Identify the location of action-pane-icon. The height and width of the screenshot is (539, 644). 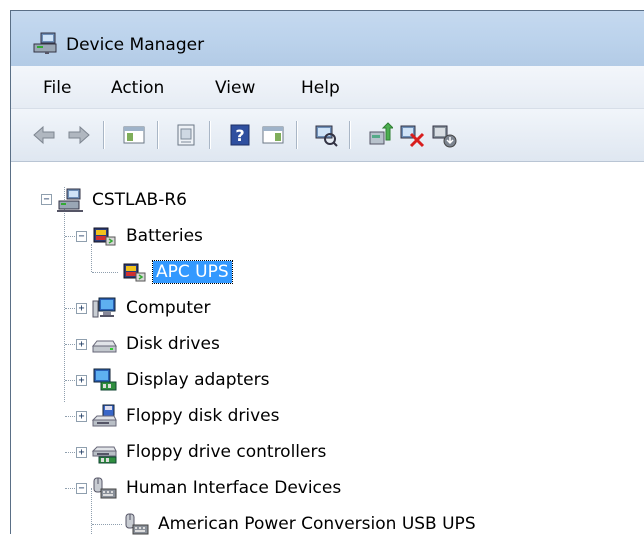
(273, 135).